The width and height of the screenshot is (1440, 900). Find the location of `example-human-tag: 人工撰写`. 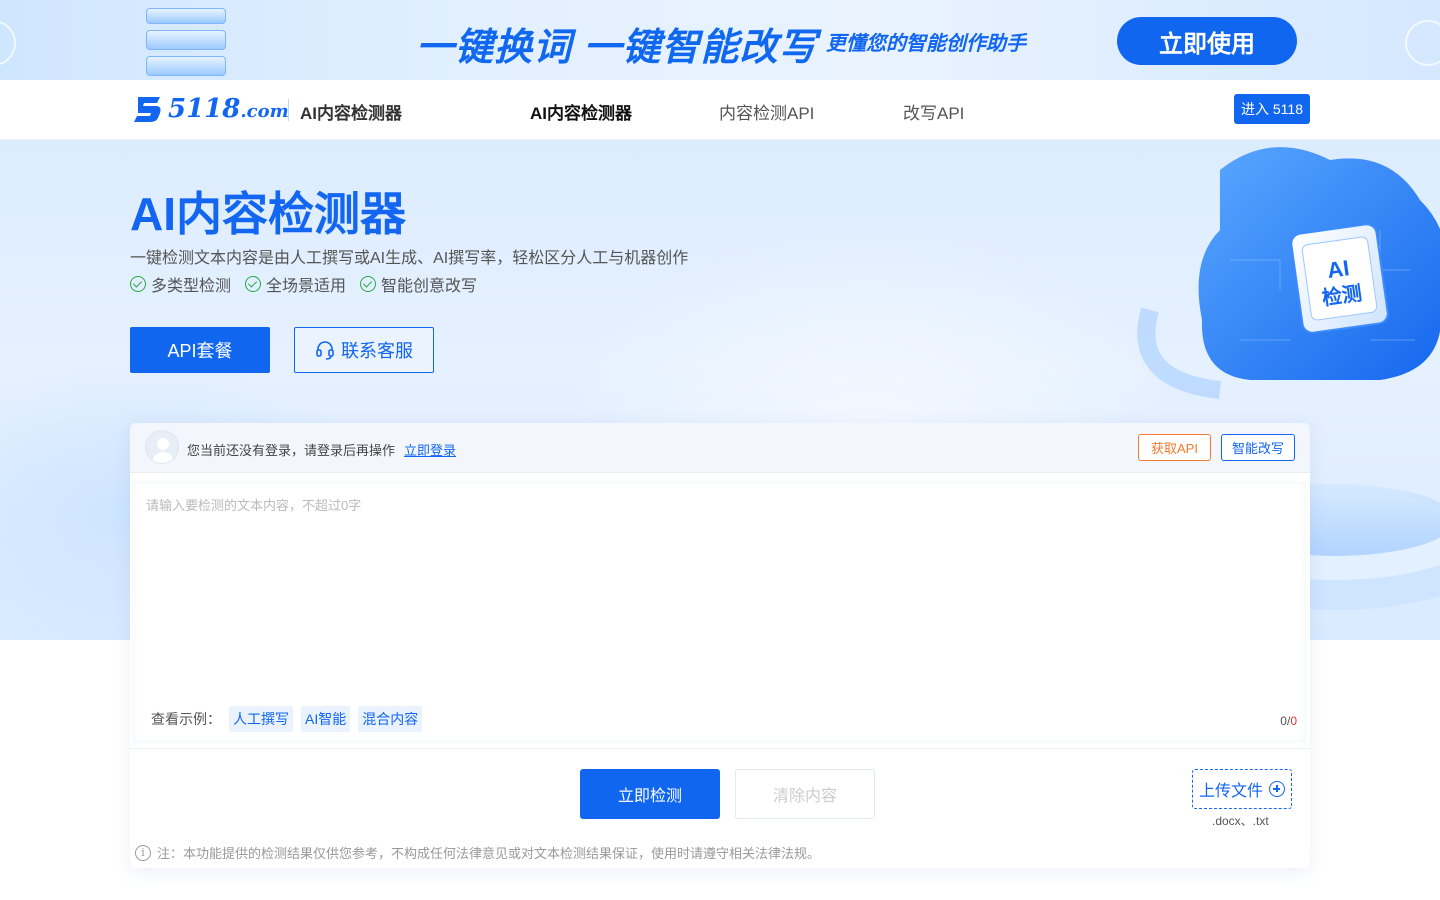

example-human-tag: 人工撰写 is located at coordinates (261, 719).